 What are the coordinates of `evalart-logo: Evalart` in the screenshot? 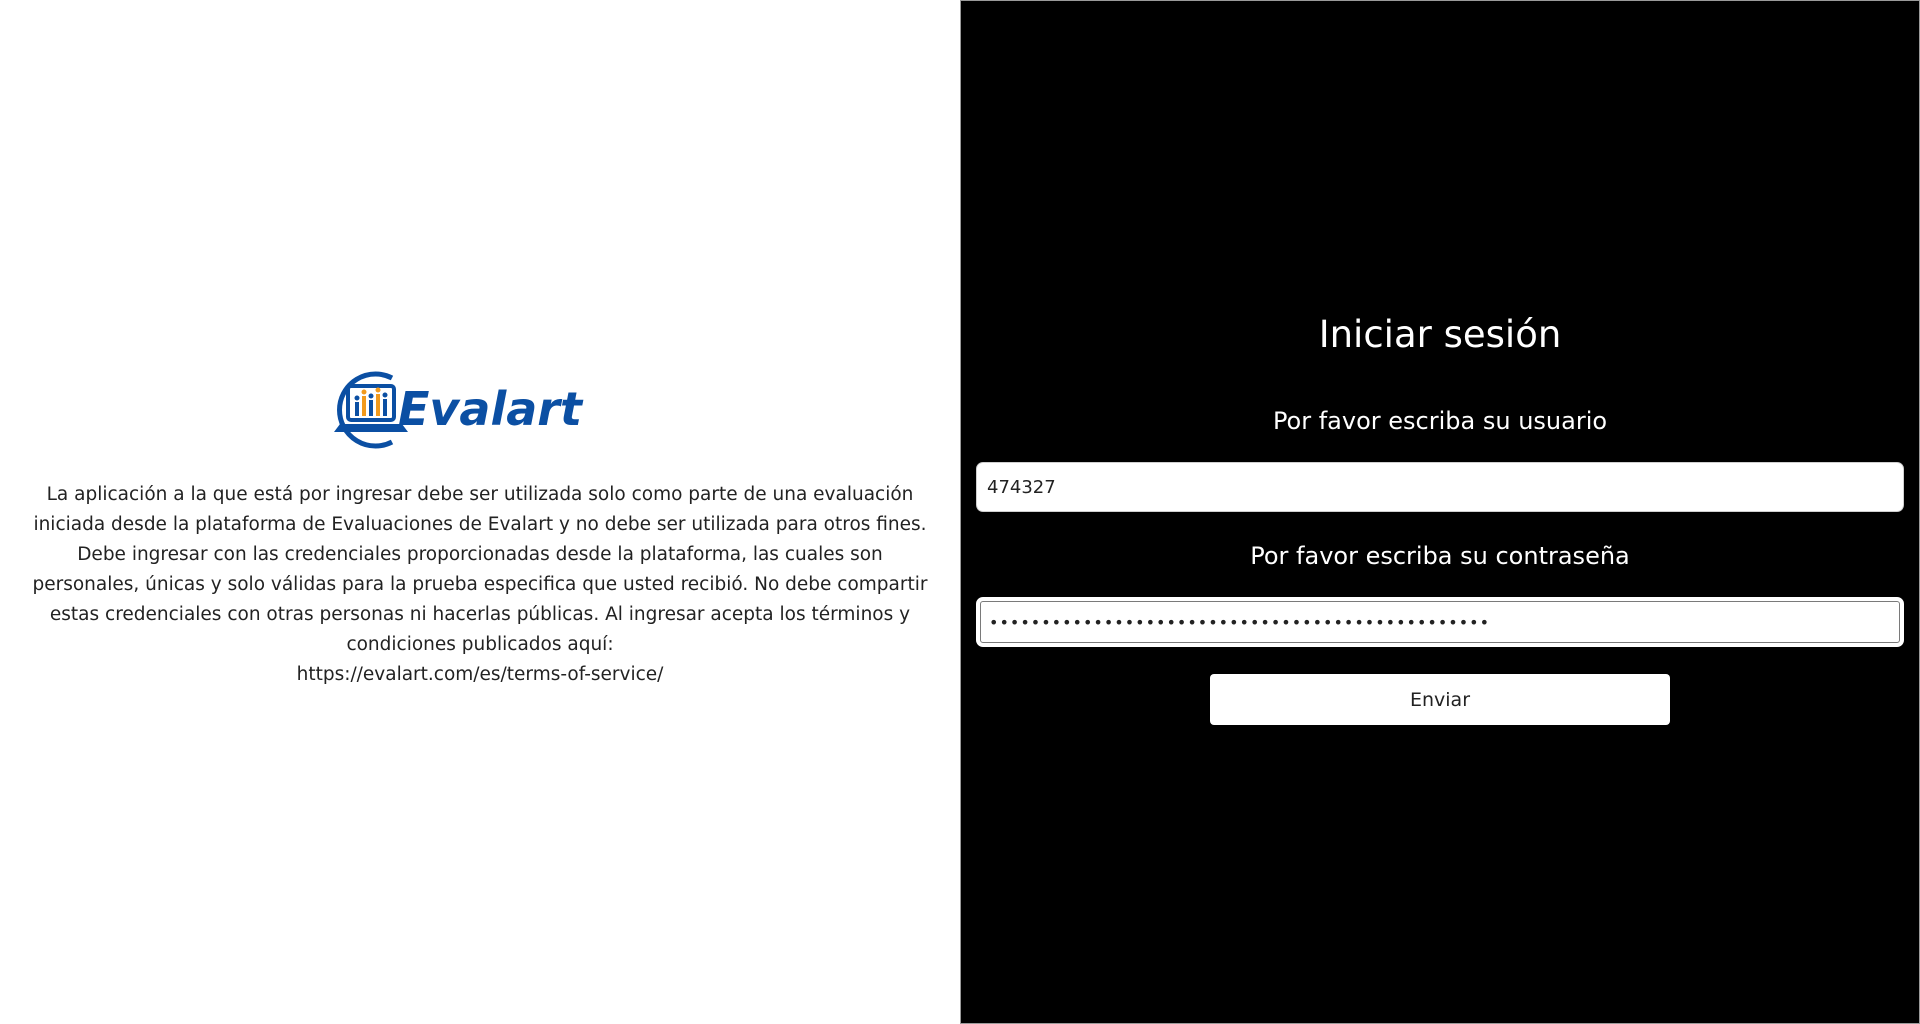 It's located at (478, 410).